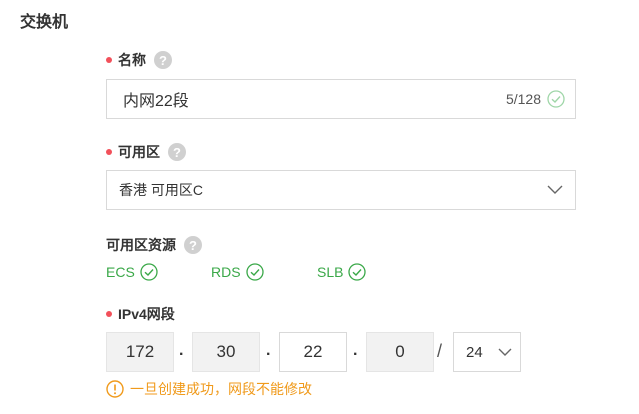 This screenshot has width=639, height=414. I want to click on resources-label-row: 可用区资源 ?, so click(154, 245).